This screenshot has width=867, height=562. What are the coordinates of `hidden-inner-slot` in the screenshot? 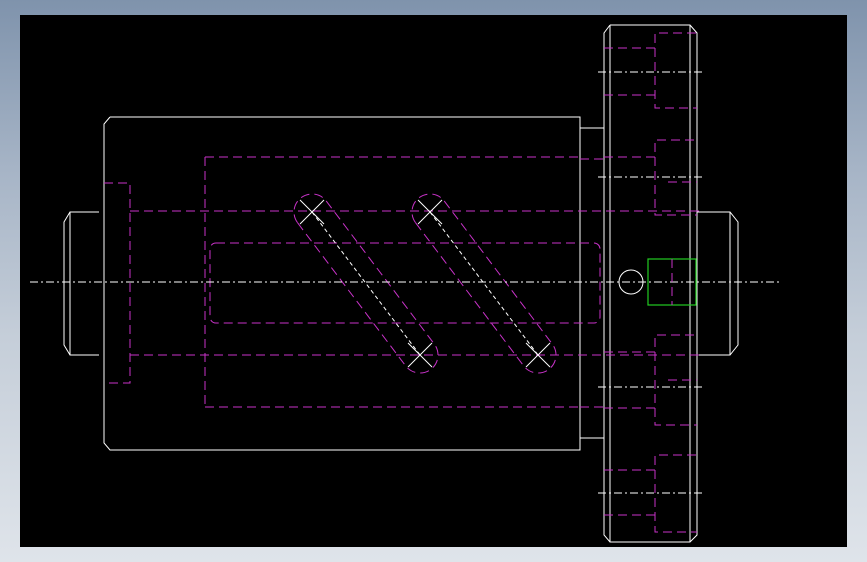 It's located at (405, 283).